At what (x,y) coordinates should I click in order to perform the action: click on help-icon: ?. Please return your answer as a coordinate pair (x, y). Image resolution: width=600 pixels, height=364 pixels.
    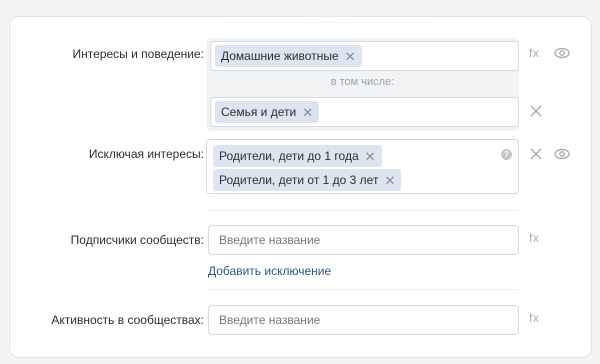
    Looking at the image, I should click on (506, 154).